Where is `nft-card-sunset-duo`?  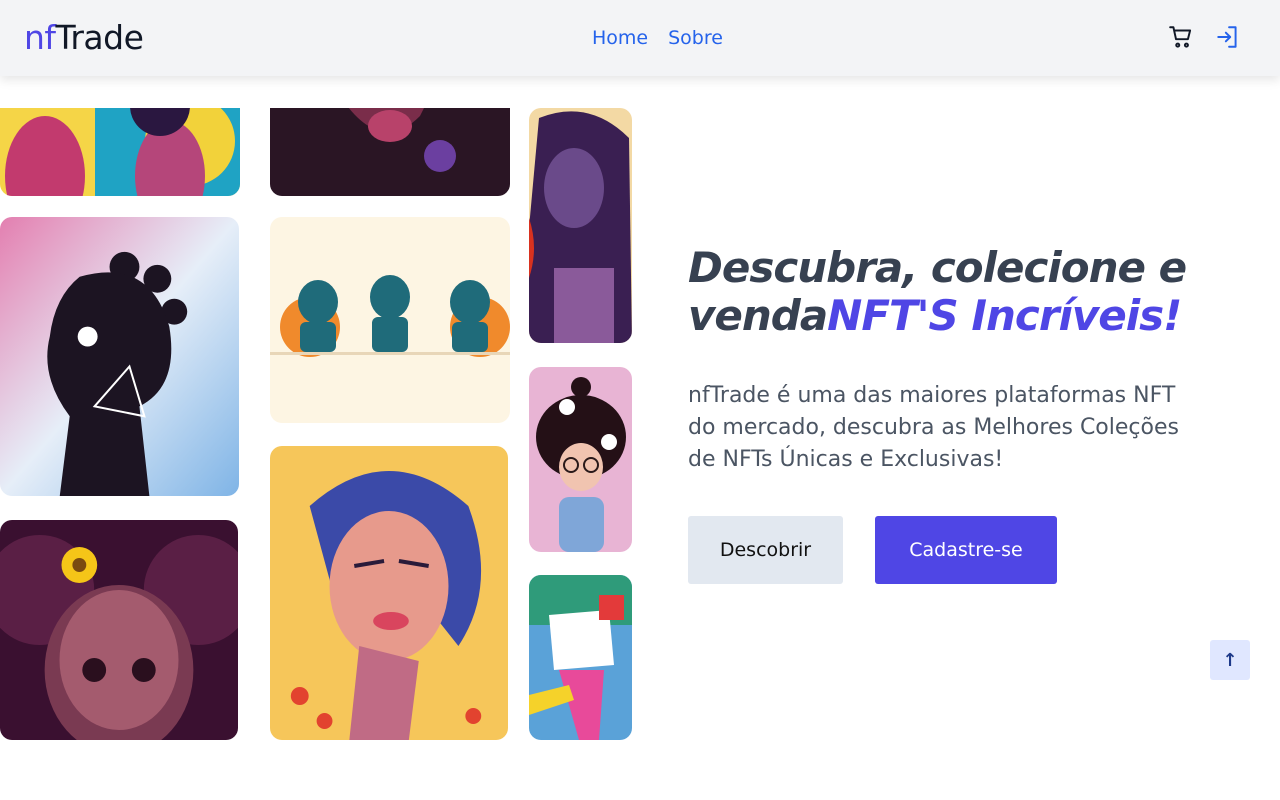 nft-card-sunset-duo is located at coordinates (120, 152).